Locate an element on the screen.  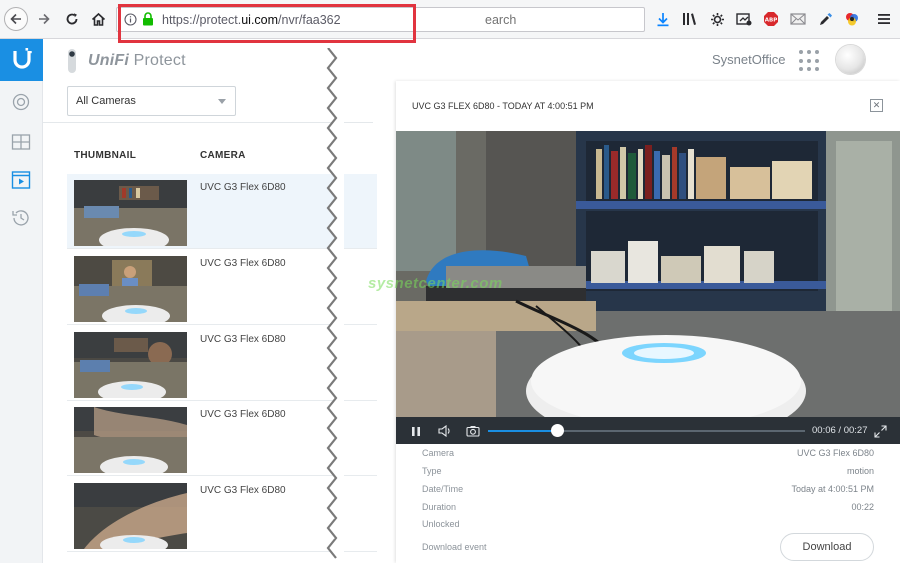
detail-row-duration: Duration 00:22 is located at coordinates (648, 509).